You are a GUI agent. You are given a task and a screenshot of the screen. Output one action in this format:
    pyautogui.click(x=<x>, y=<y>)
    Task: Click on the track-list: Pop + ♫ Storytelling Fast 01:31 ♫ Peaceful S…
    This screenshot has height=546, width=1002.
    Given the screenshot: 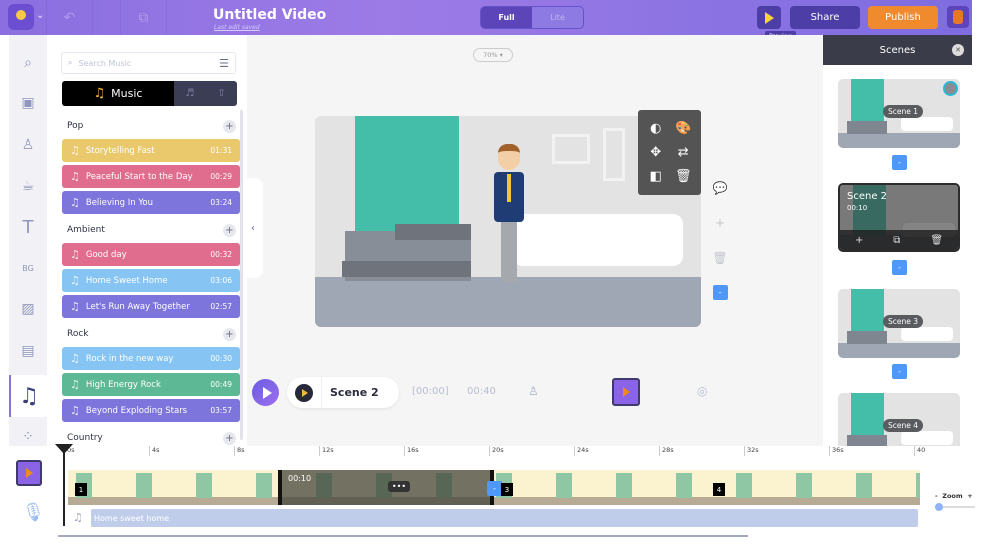 What is the action you would take?
    pyautogui.click(x=151, y=279)
    